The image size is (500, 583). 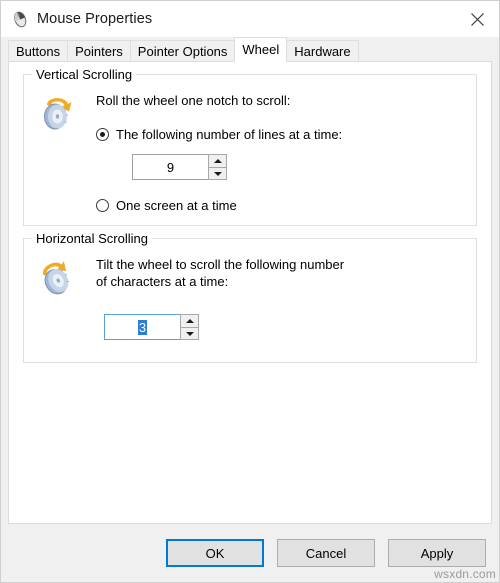 I want to click on dialog-footer: OK Cancel Apply wsxdn.com, so click(x=250, y=553).